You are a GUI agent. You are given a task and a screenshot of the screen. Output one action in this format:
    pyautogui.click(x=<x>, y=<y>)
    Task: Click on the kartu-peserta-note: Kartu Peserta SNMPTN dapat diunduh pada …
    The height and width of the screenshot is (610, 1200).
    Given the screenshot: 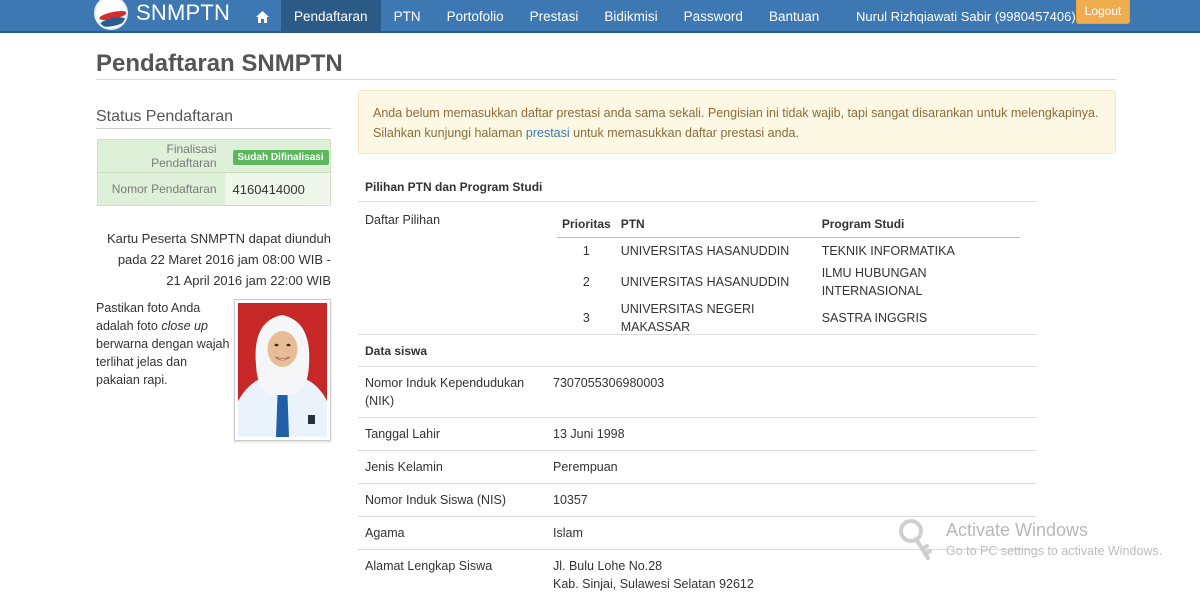 What is the action you would take?
    pyautogui.click(x=218, y=259)
    